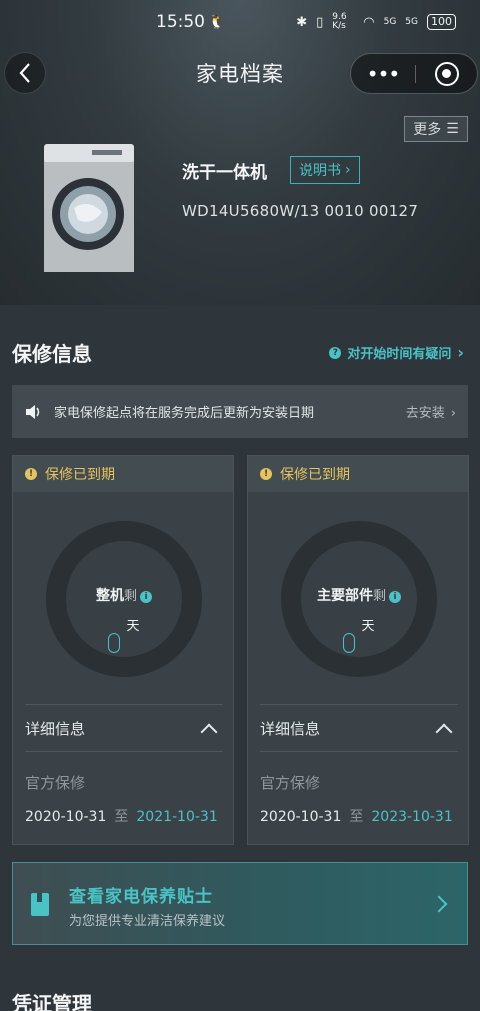  Describe the element at coordinates (320, 171) in the screenshot. I see `manual-label: 说明书` at that location.